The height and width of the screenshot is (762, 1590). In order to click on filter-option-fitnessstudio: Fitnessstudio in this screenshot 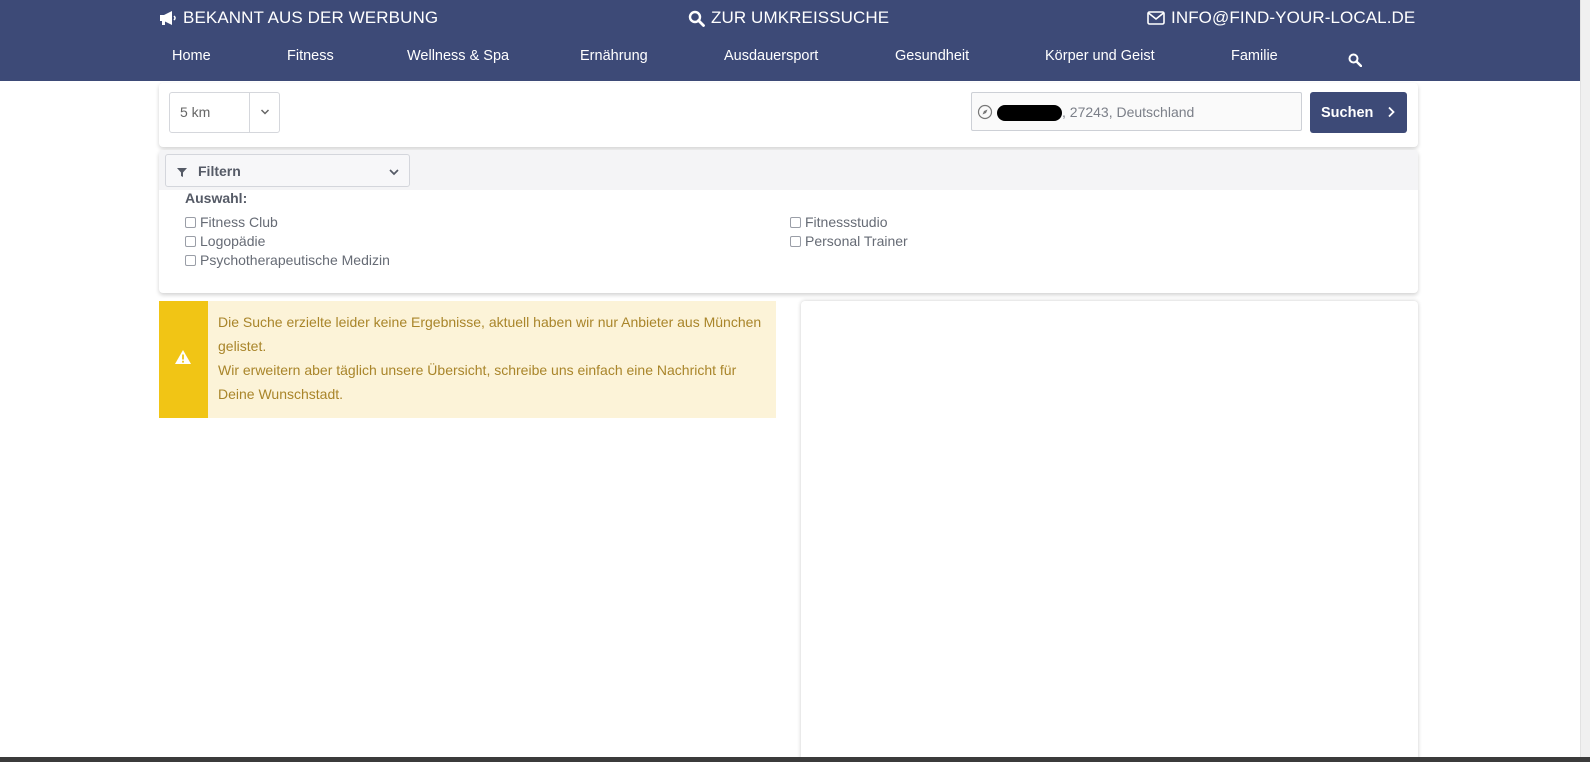, I will do `click(838, 222)`.